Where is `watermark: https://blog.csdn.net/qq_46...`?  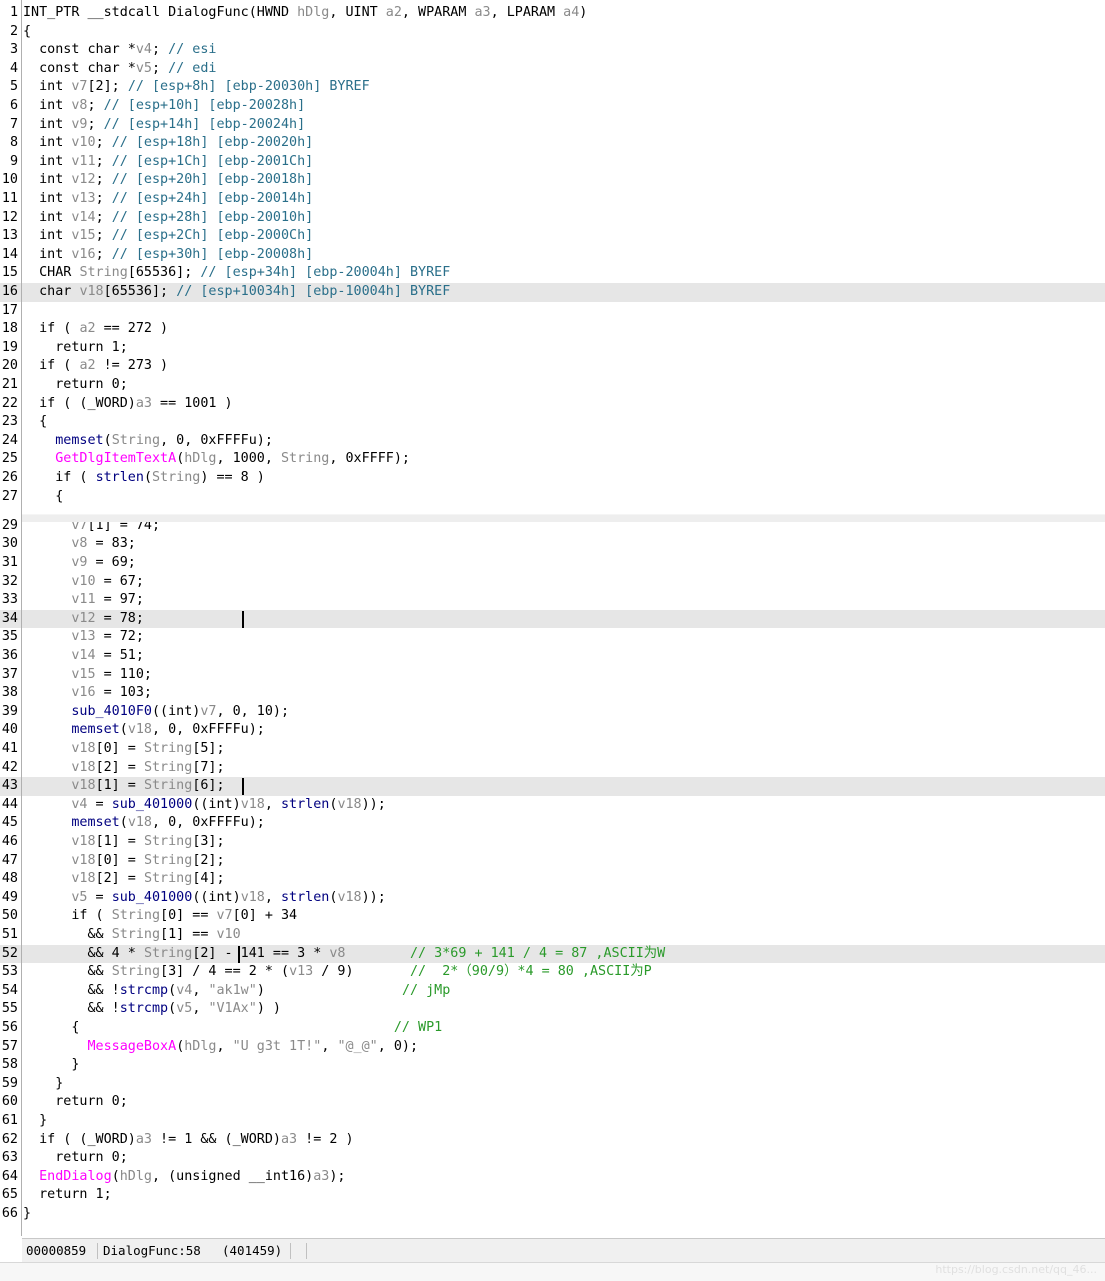 watermark: https://blog.csdn.net/qq_46... is located at coordinates (1016, 1269).